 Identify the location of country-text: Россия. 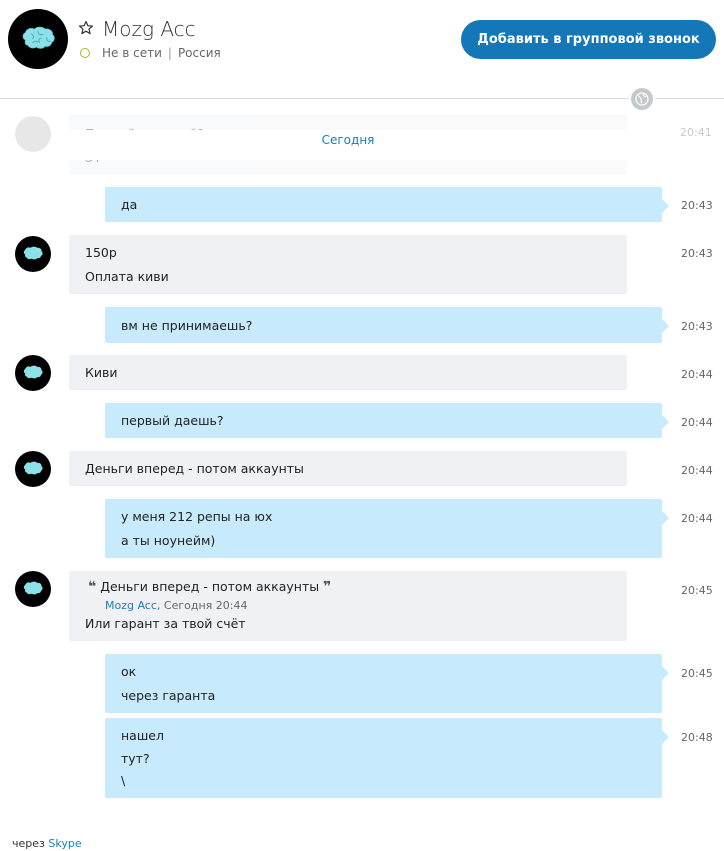
(199, 53).